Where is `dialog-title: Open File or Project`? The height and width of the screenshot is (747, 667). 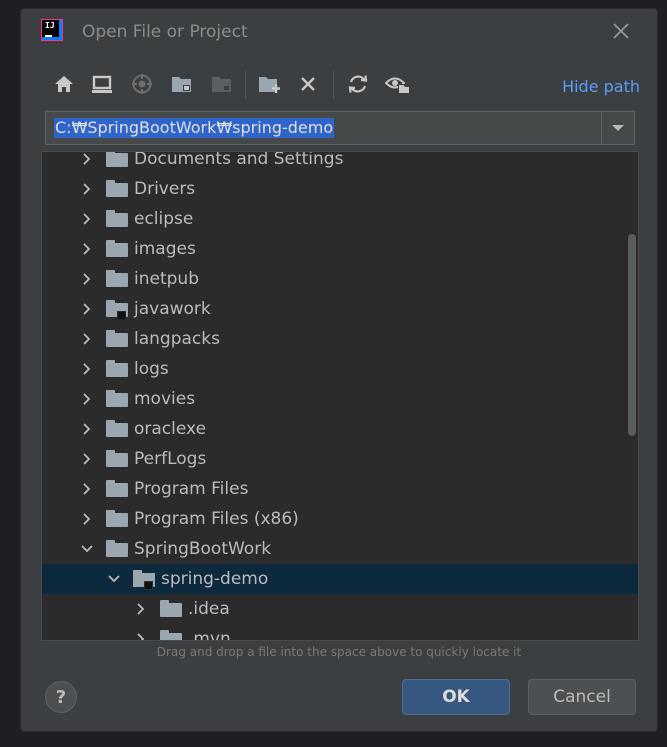
dialog-title: Open File or Project is located at coordinates (165, 32).